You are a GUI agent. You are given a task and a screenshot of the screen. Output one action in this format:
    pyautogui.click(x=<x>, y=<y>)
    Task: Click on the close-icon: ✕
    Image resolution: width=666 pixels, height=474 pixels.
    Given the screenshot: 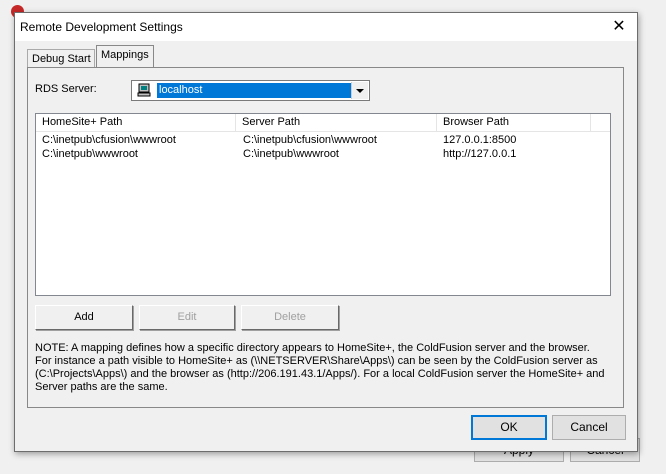 What is the action you would take?
    pyautogui.click(x=619, y=27)
    